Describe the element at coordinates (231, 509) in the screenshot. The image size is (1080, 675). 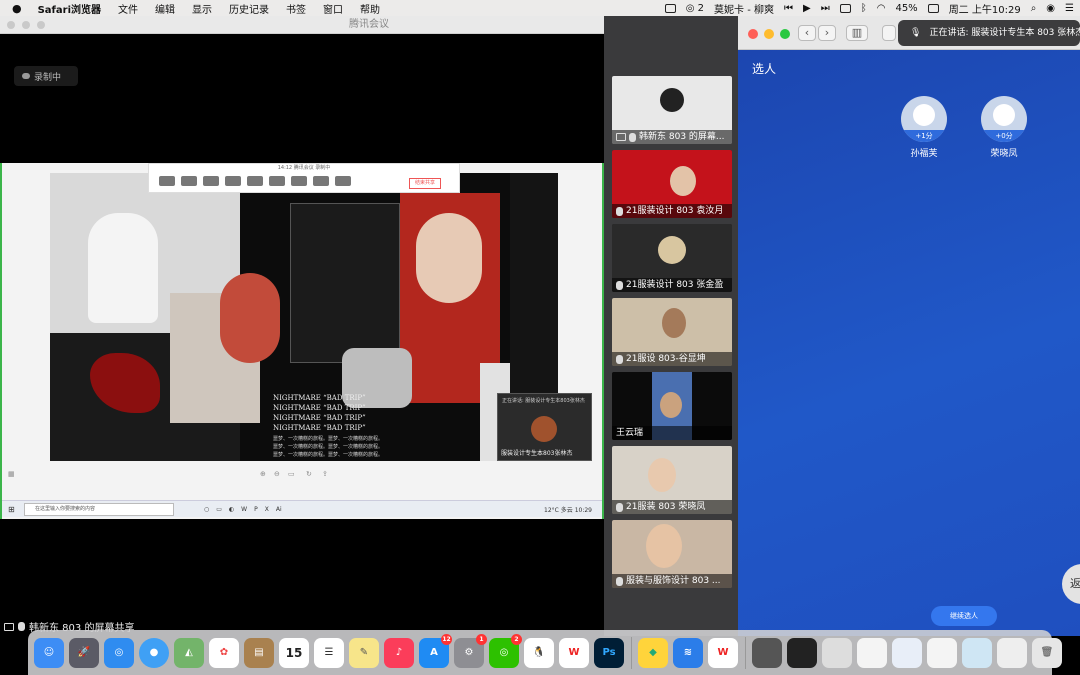
I see `edge-icon: ◐` at that location.